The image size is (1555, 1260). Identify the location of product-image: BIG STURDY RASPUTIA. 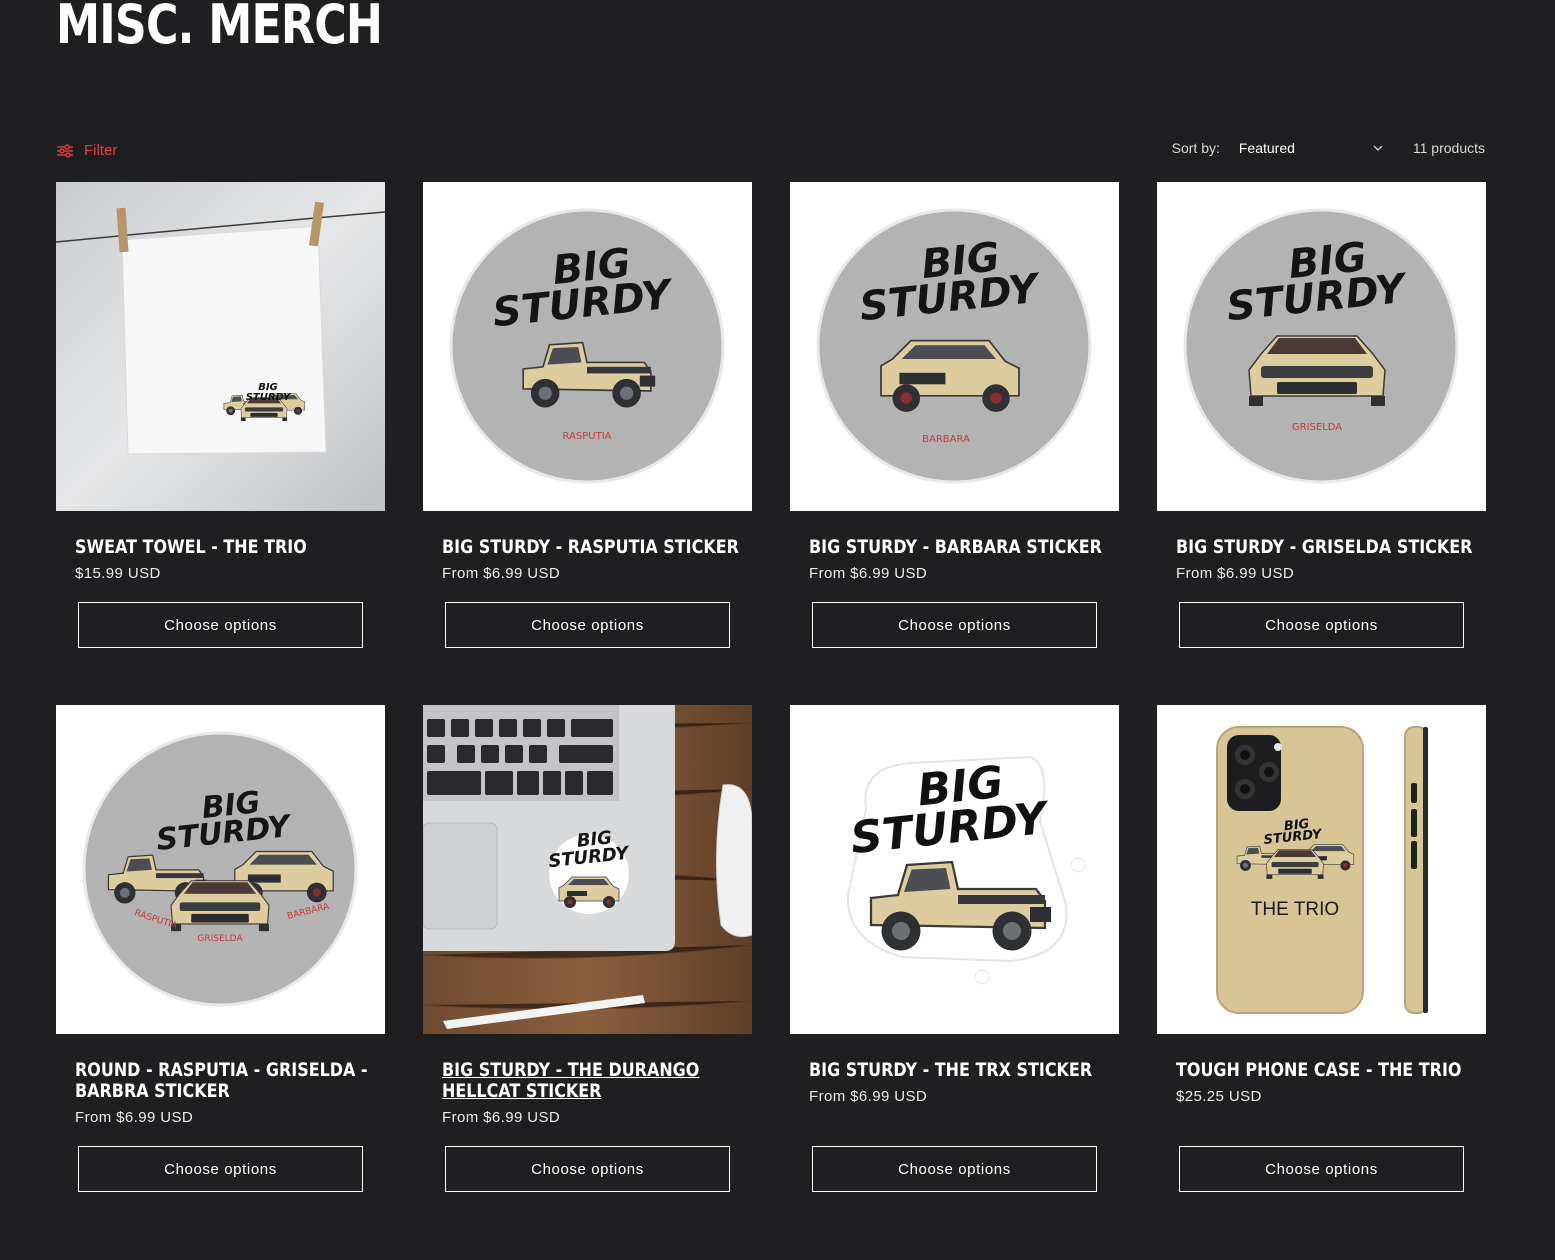
(587, 346).